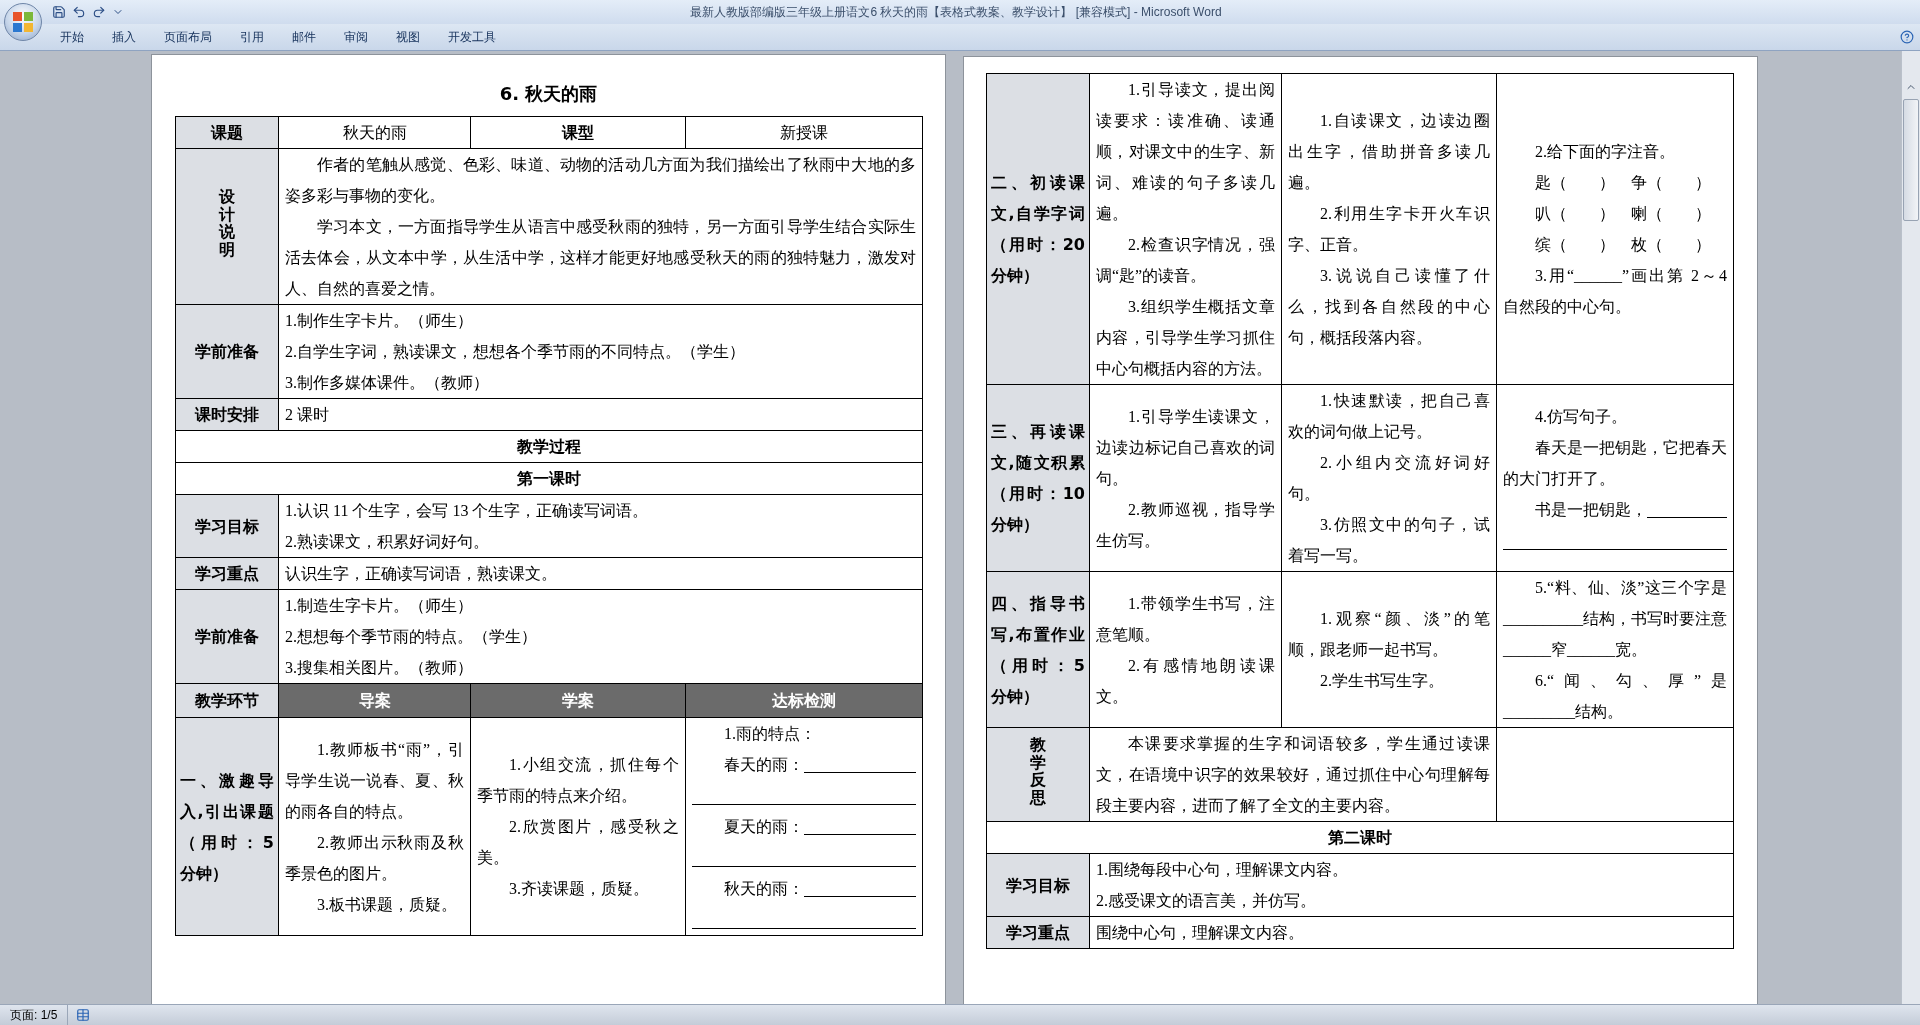 The image size is (1920, 1025). I want to click on cell-text: 4.仿写句子。, so click(1581, 416).